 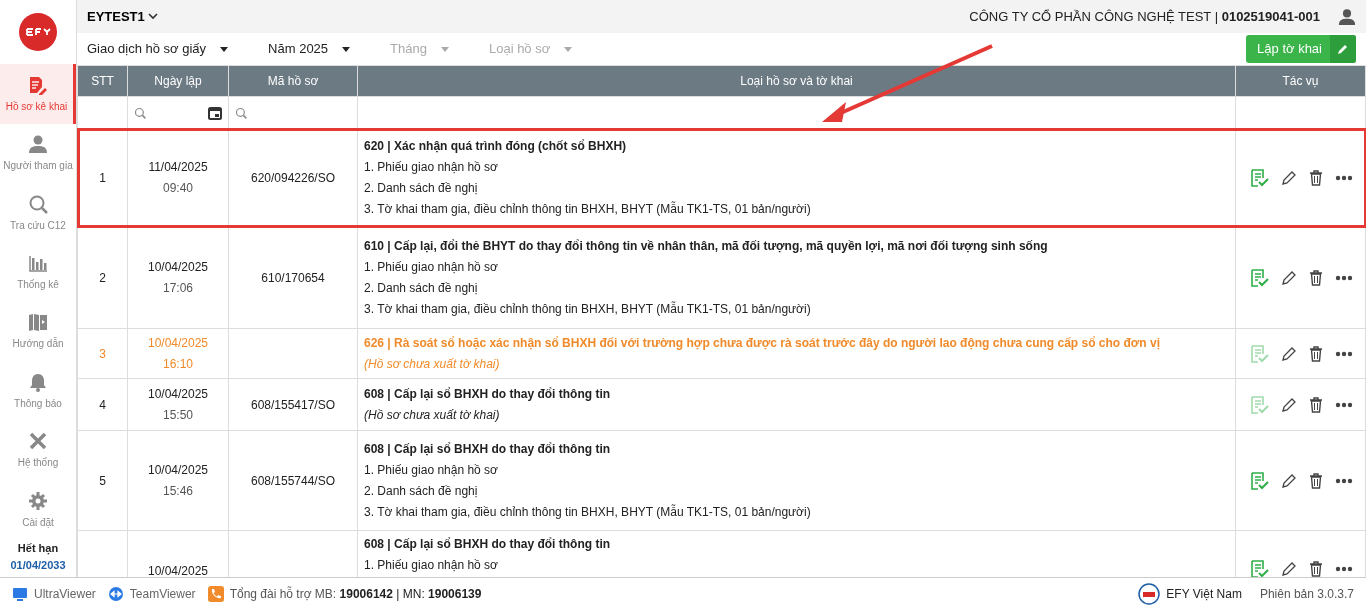 I want to click on create-button: Lập tờ khai, so click(x=1301, y=49).